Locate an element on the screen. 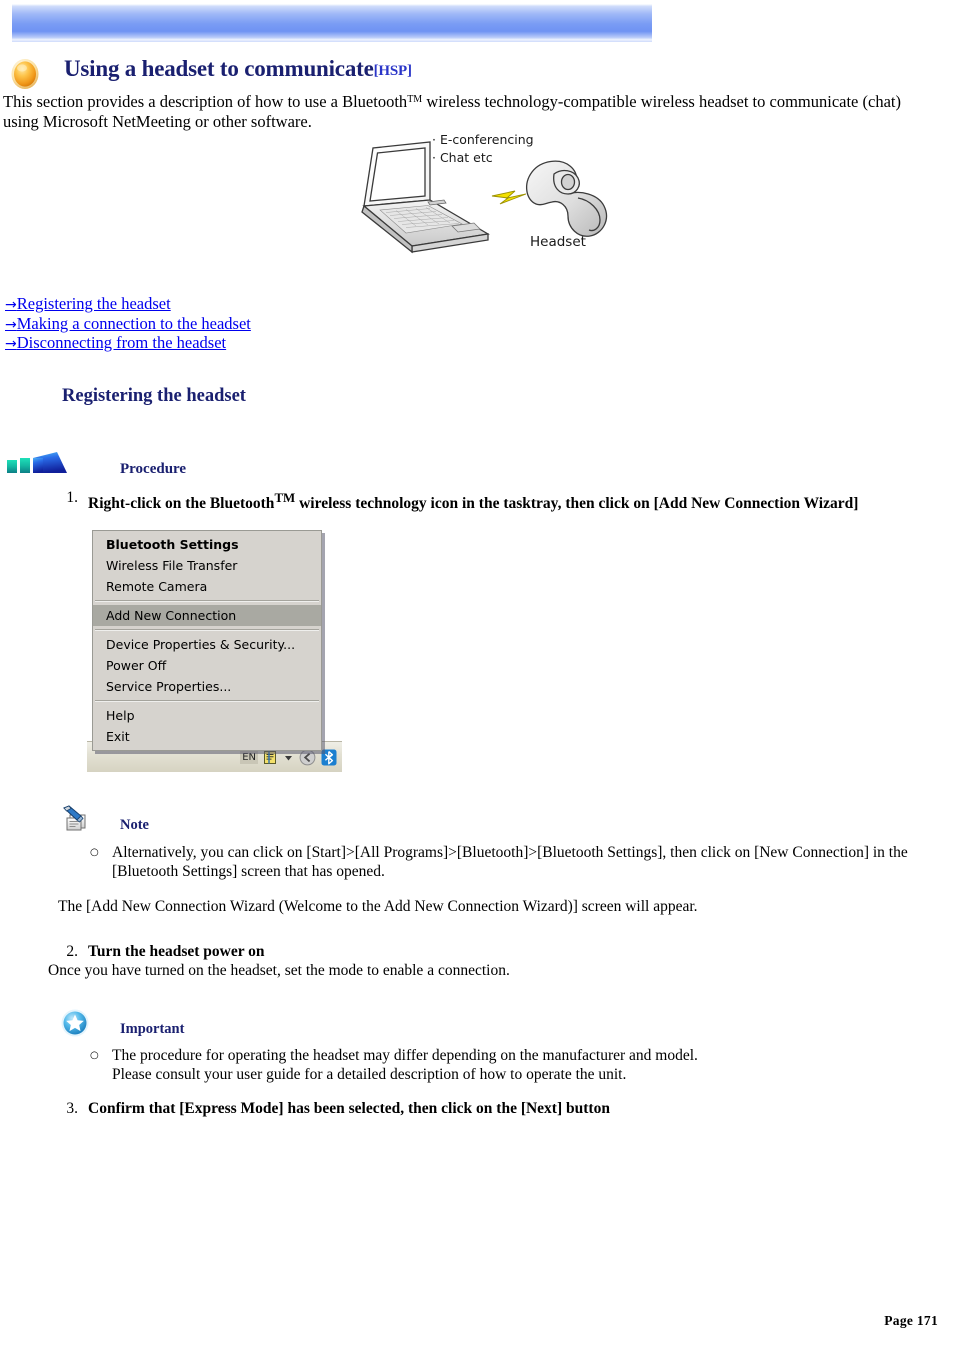 This screenshot has height=1351, width=954. chevron-left-circle-icon is located at coordinates (307, 757).